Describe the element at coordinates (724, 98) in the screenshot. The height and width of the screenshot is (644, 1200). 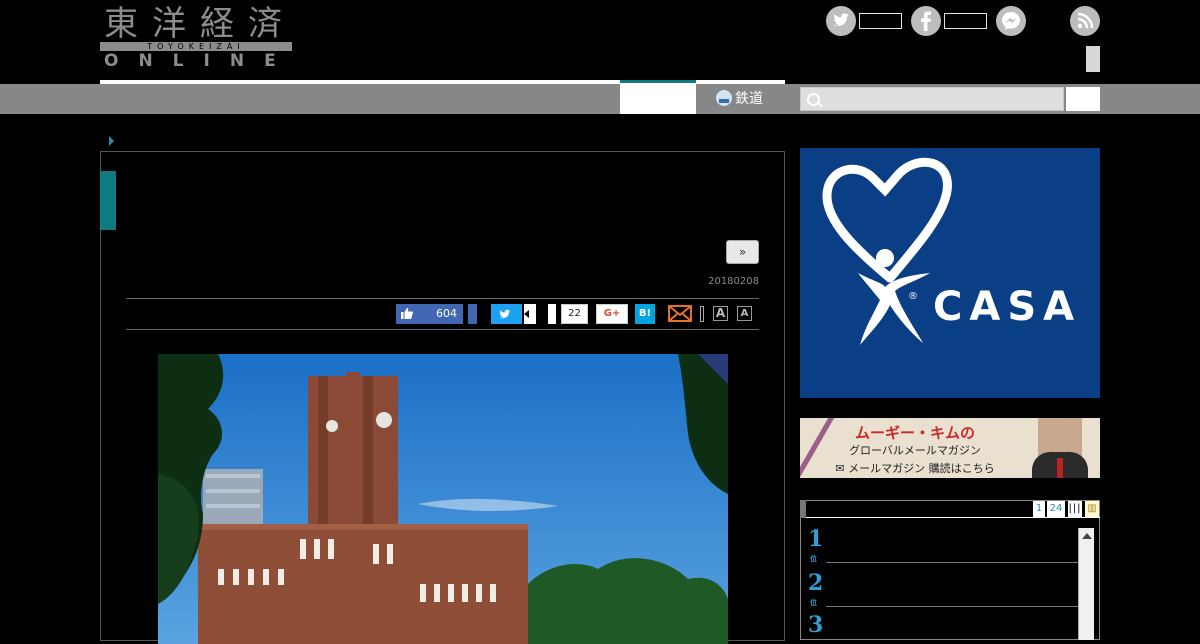
I see `train-icon` at that location.